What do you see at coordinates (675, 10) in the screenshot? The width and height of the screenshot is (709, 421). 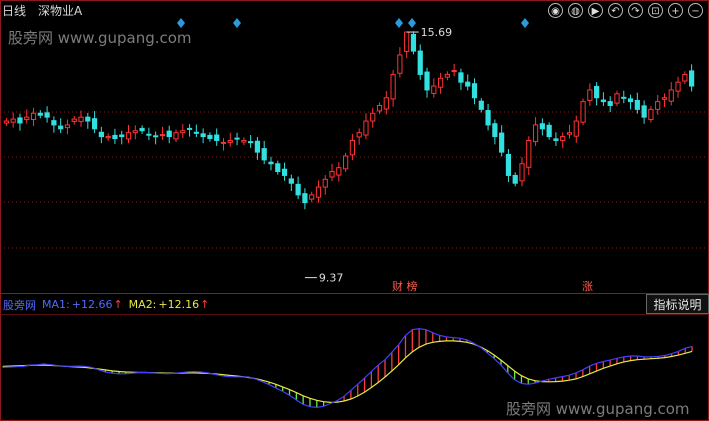 I see `zoom-in-icon: +` at bounding box center [675, 10].